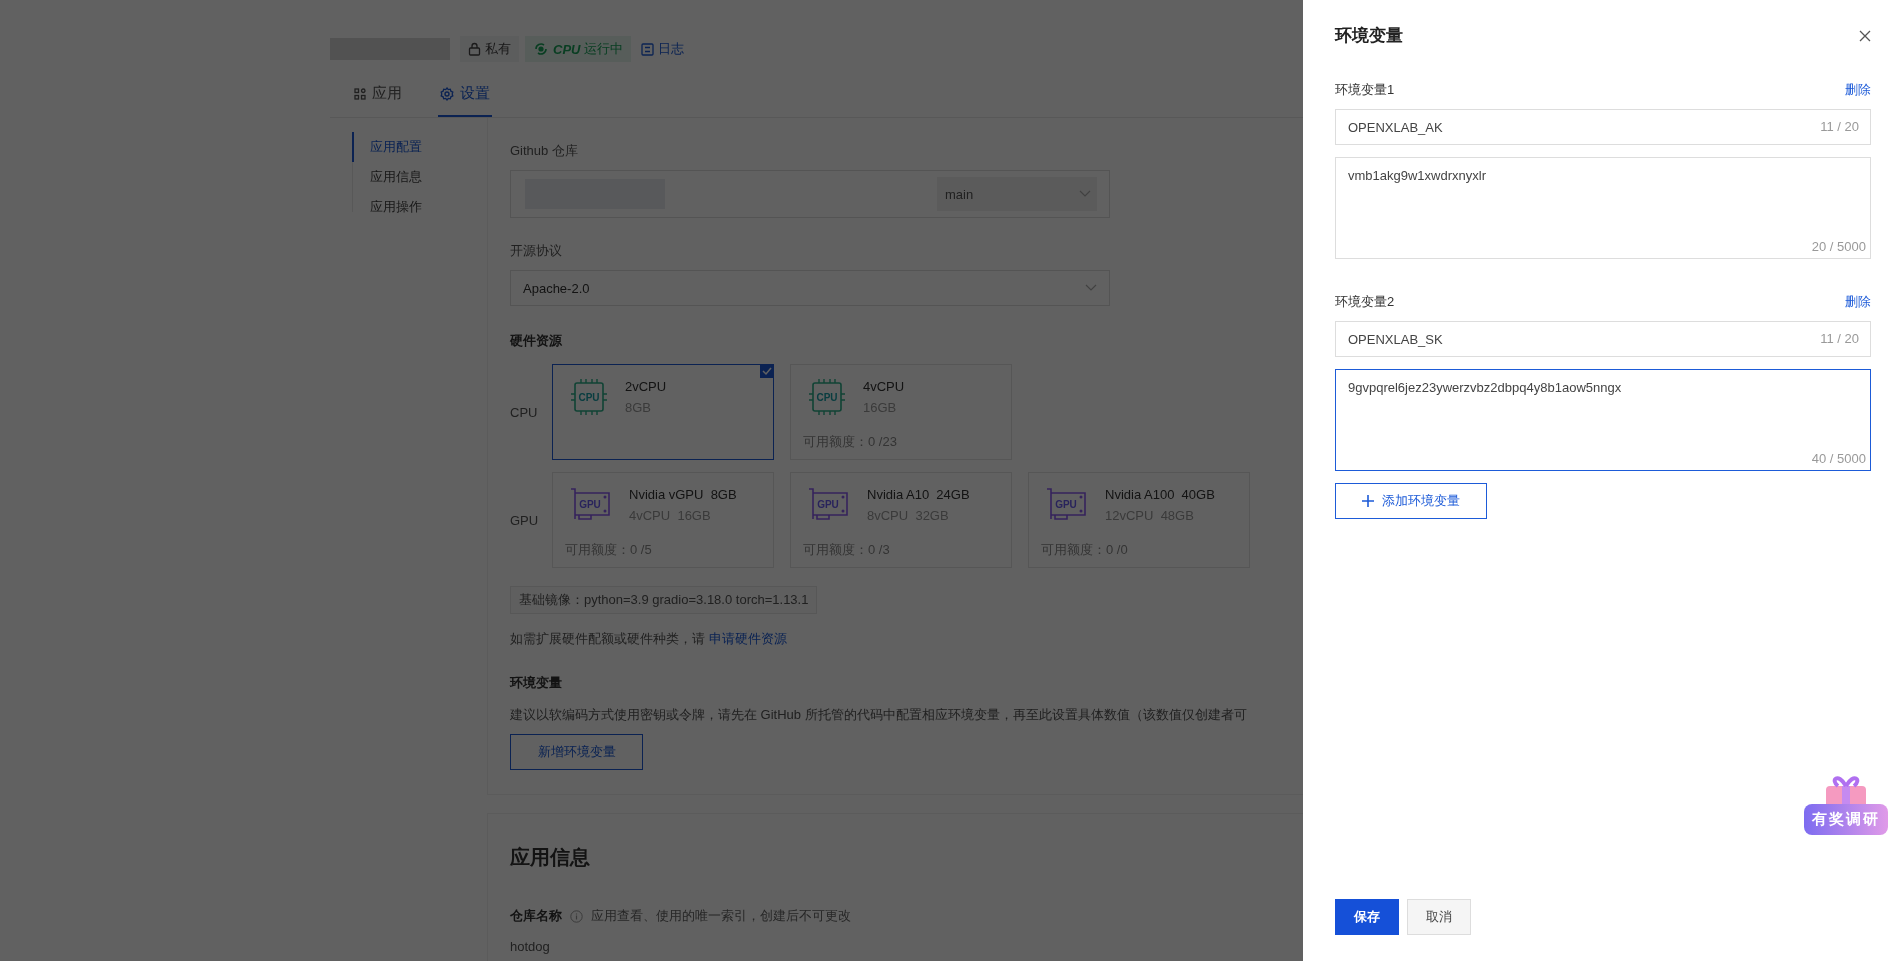 This screenshot has width=1902, height=961. I want to click on hardware-group-label: GPU, so click(523, 520).